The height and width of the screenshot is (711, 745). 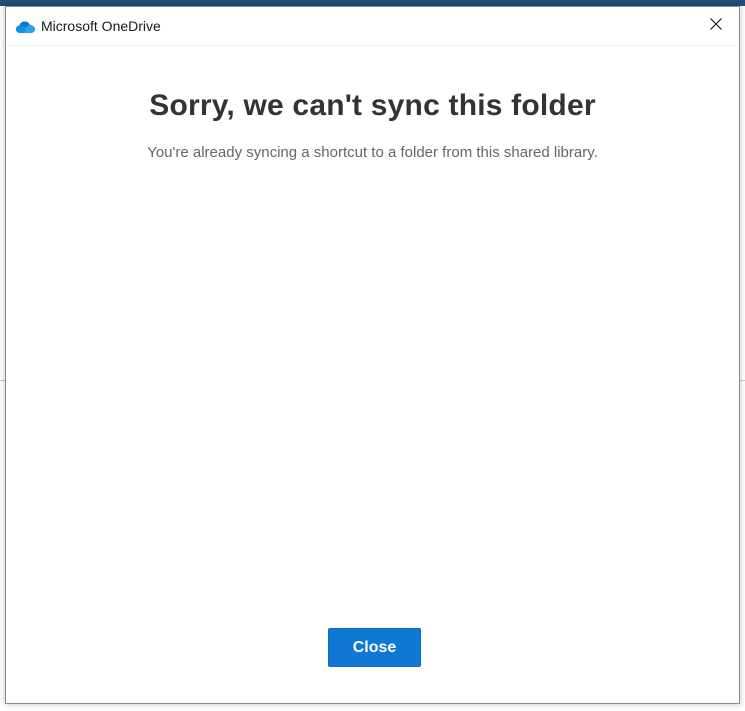 What do you see at coordinates (25, 26) in the screenshot?
I see `onedrive-cloud-icon` at bounding box center [25, 26].